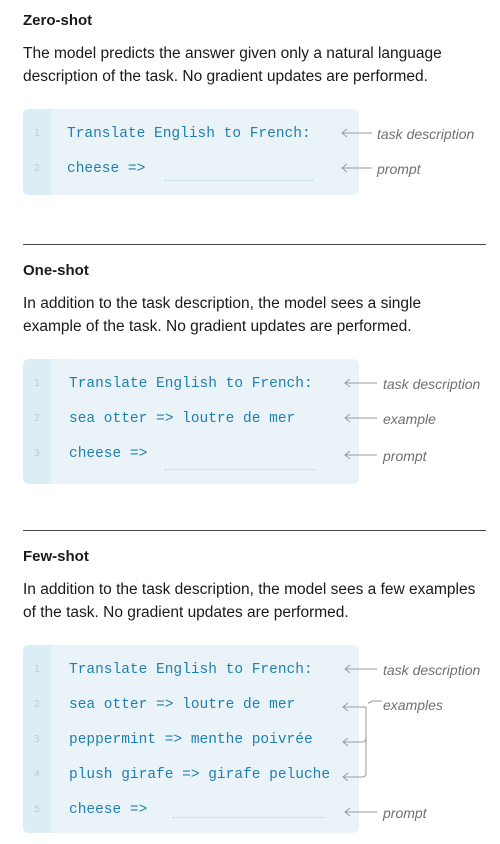 This screenshot has height=844, width=500. Describe the element at coordinates (413, 705) in the screenshot. I see `annotation-examples: examples` at that location.